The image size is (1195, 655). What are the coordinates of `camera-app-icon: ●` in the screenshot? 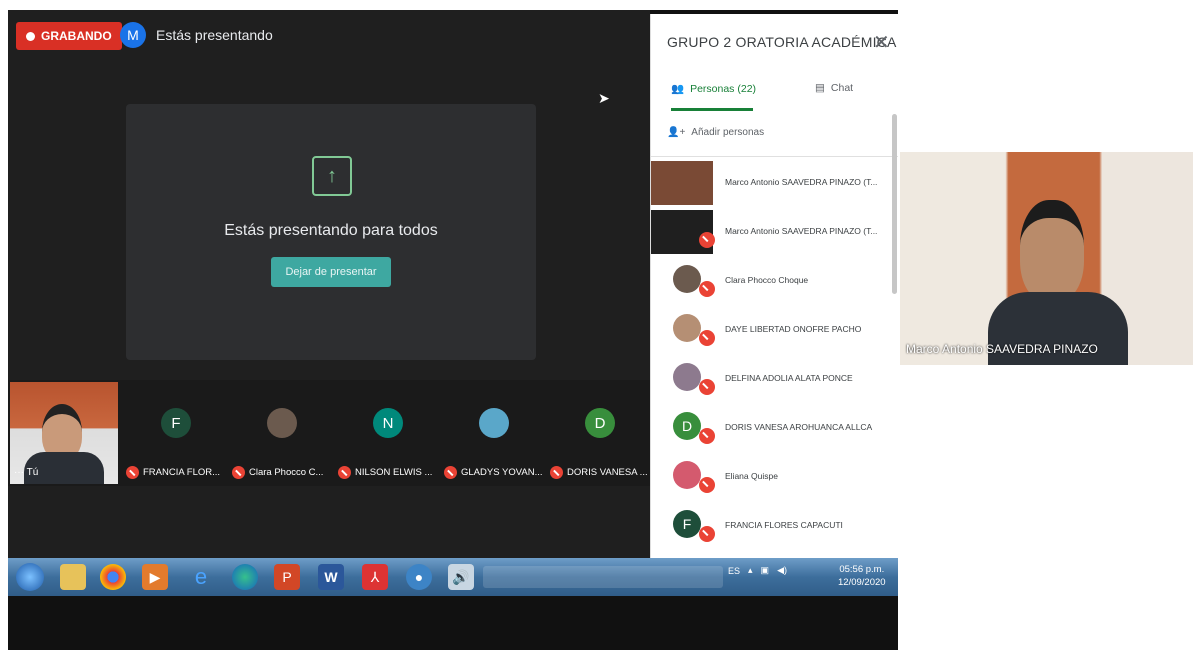 It's located at (419, 577).